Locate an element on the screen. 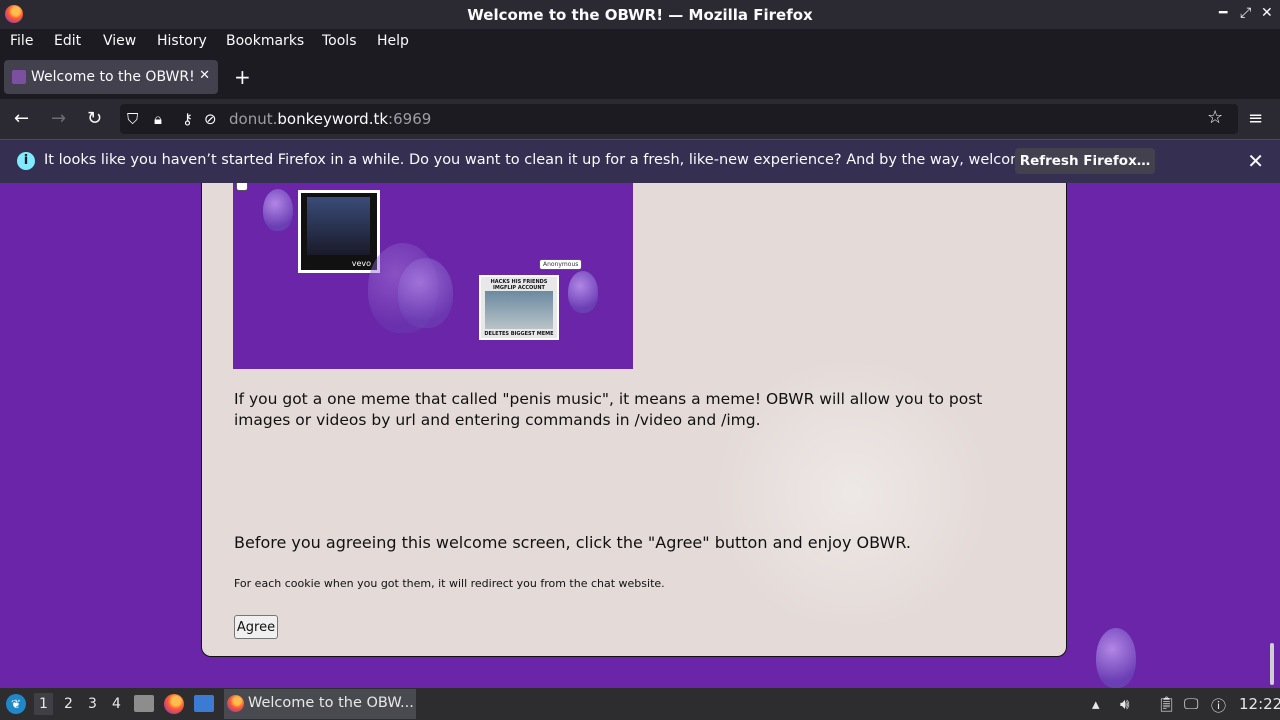 This screenshot has height=720, width=1280. video-thumbnail: vevo is located at coordinates (339, 231).